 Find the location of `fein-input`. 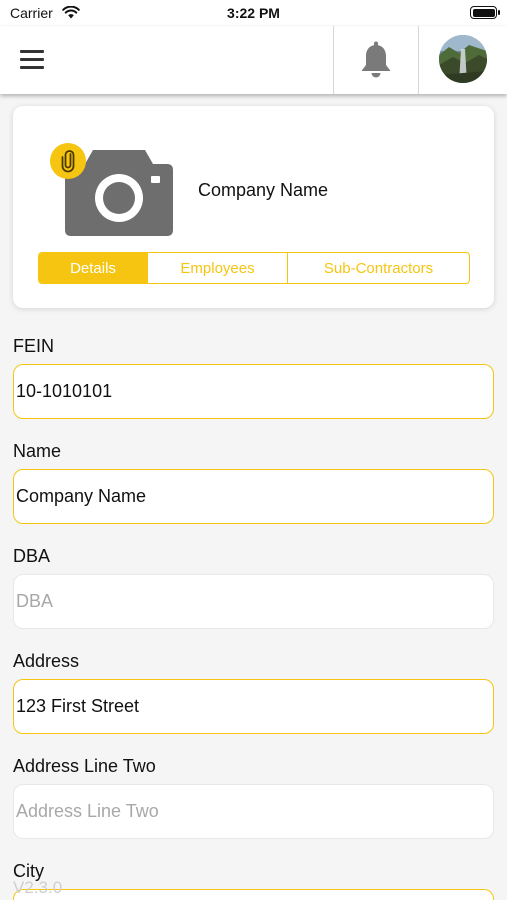

fein-input is located at coordinates (253, 391).